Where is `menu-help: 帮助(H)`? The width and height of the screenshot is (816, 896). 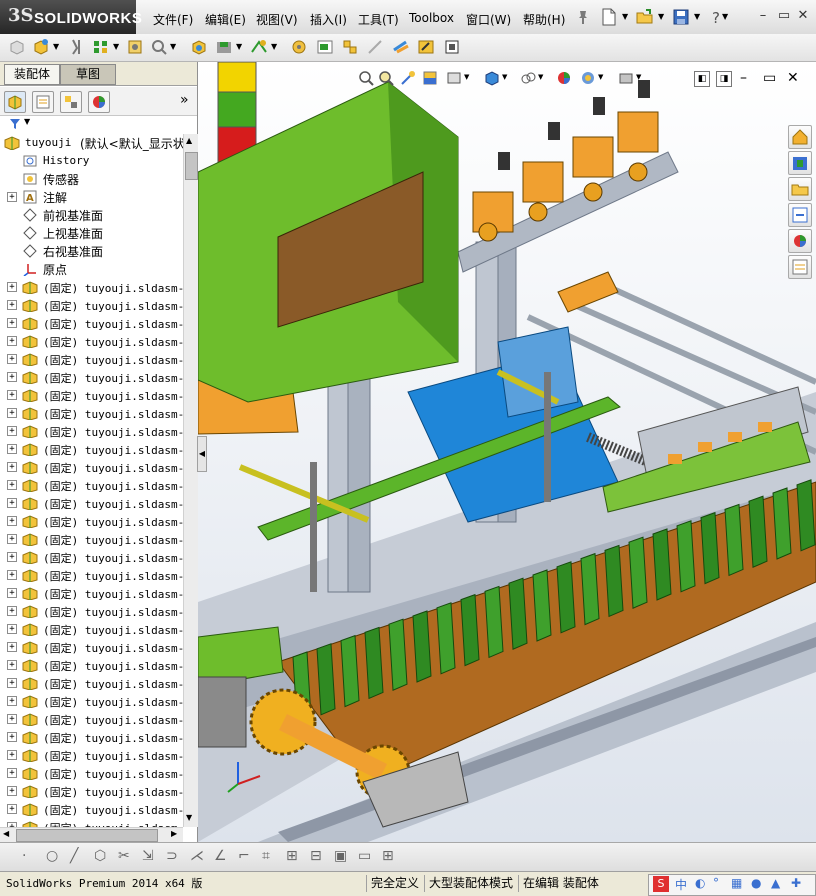 menu-help: 帮助(H) is located at coordinates (544, 19).